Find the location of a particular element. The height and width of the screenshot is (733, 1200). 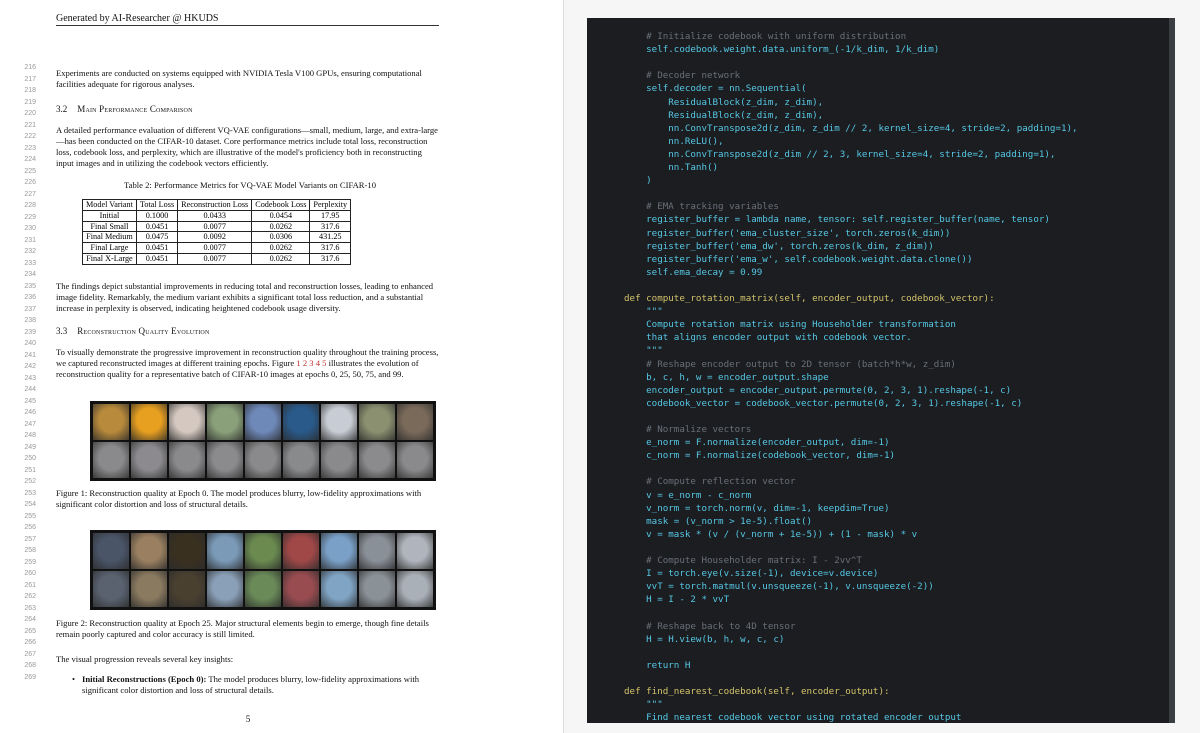

table-header-cell: Total Loss is located at coordinates (157, 205).